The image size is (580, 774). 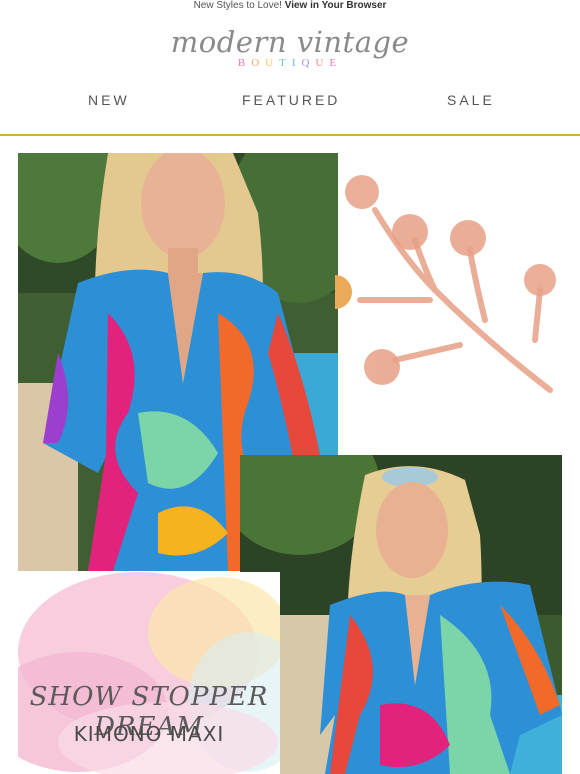 I want to click on logo-letter: B, so click(x=244, y=63).